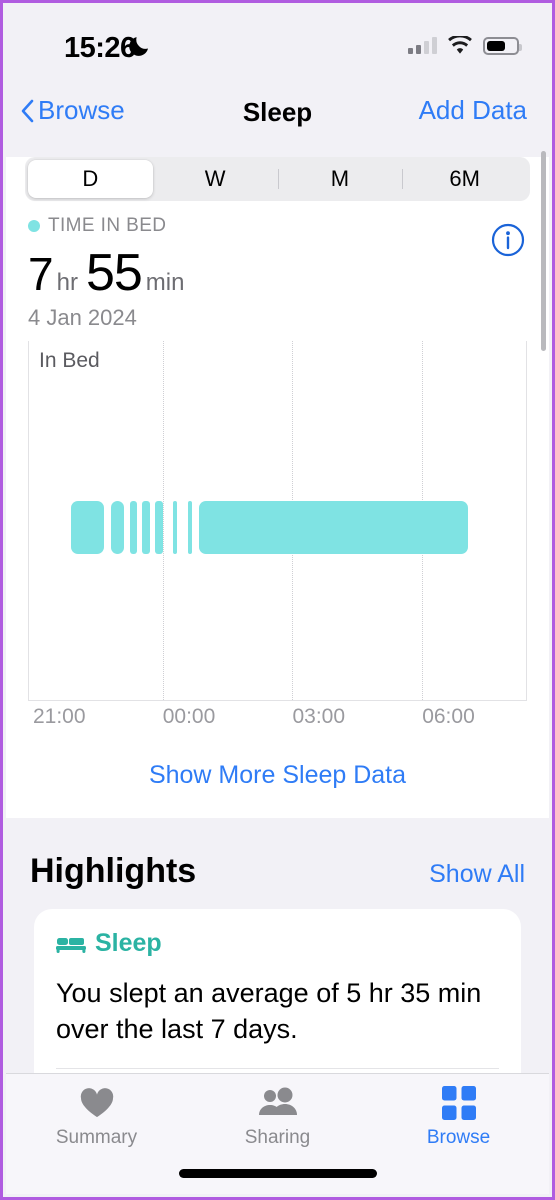 Image resolution: width=555 pixels, height=1200 pixels. I want to click on status-bar-time: 15:26, so click(100, 48).